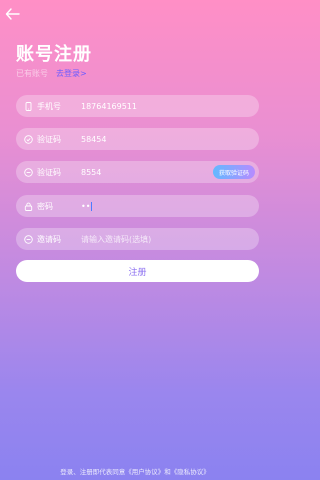  Describe the element at coordinates (49, 106) in the screenshot. I see `phone-label: 手机号` at that location.